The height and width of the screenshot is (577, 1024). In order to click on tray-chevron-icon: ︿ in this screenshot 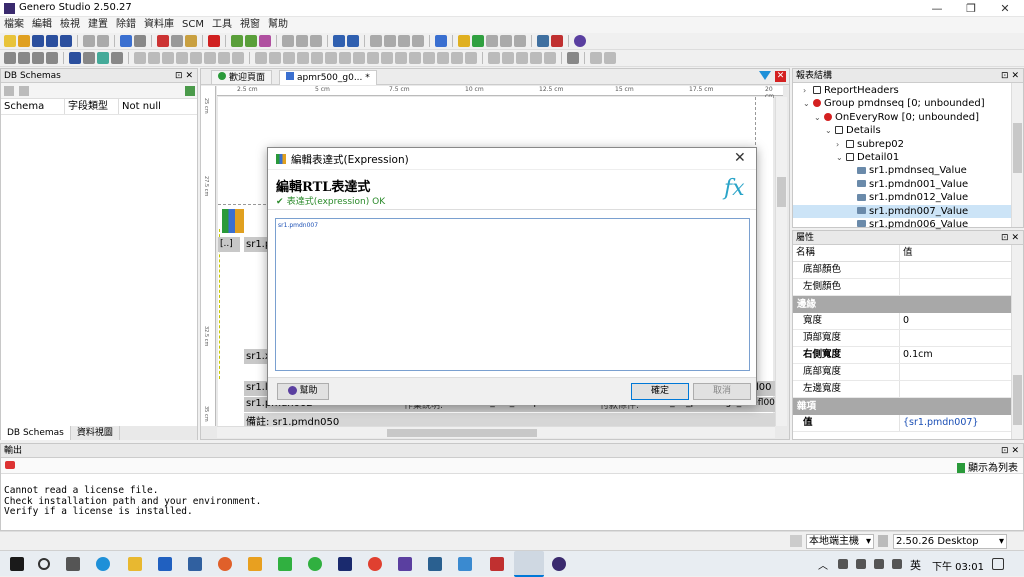, I will do `click(823, 564)`.